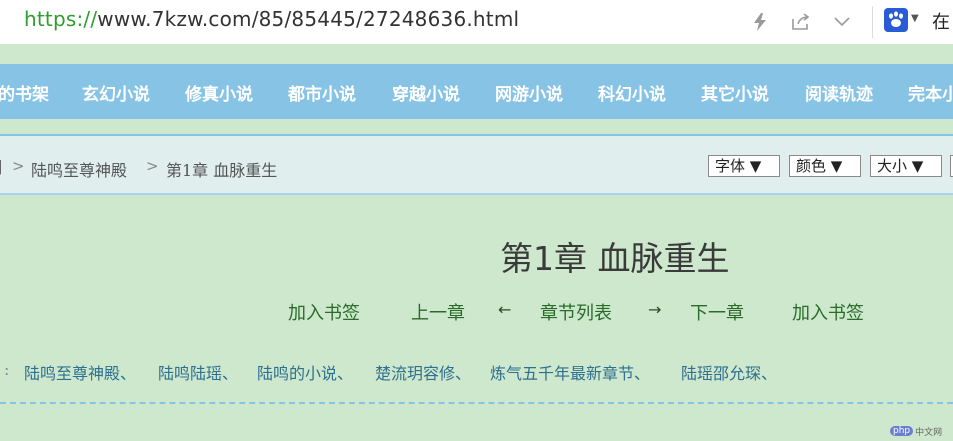 The height and width of the screenshot is (441, 953). Describe the element at coordinates (744, 166) in the screenshot. I see `font-select: 字体 ▼` at that location.